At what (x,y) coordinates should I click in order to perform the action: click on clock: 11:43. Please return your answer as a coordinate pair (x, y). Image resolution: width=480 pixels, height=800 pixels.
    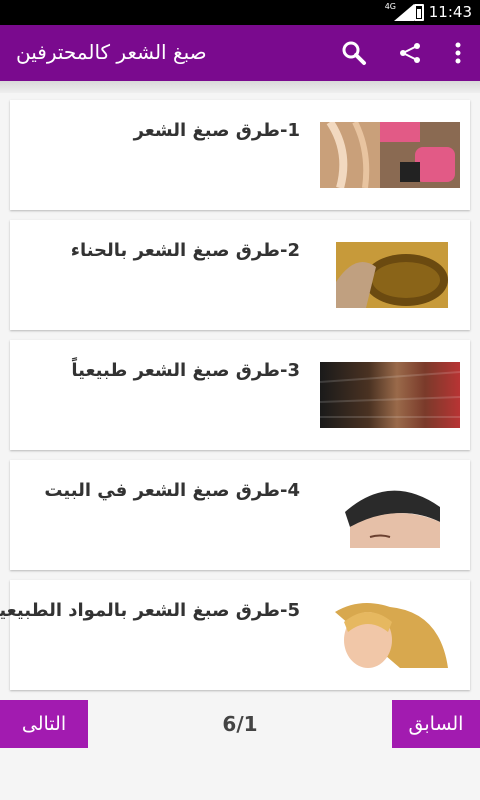
    Looking at the image, I should click on (450, 12).